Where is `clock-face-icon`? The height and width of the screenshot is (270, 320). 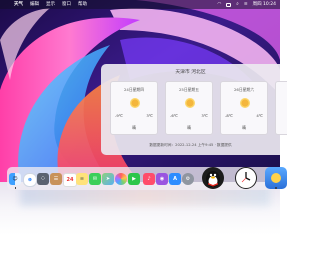
clock-face-icon is located at coordinates (246, 177).